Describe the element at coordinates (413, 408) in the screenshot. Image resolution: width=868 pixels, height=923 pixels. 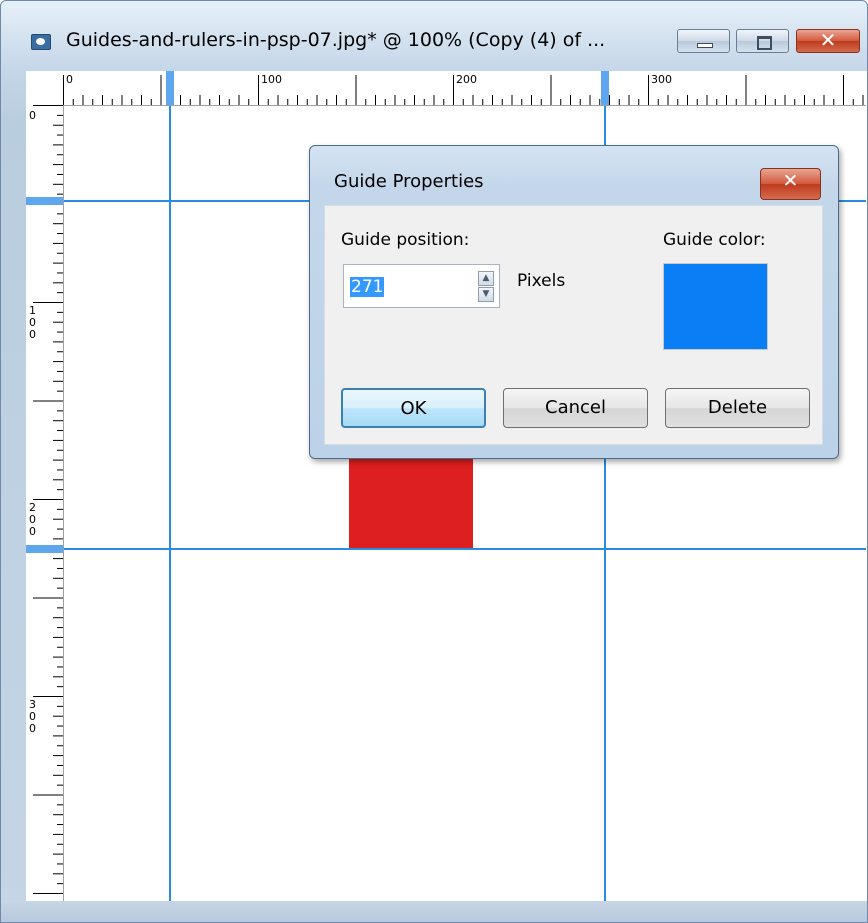
I see `ok-button: OK` at that location.